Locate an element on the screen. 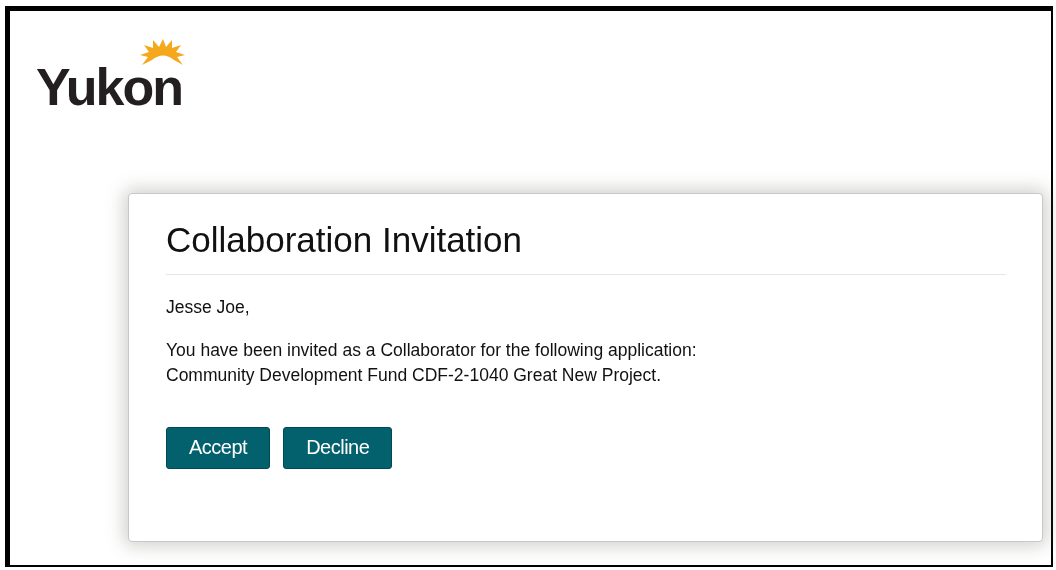  accept-button: Accept is located at coordinates (218, 448).